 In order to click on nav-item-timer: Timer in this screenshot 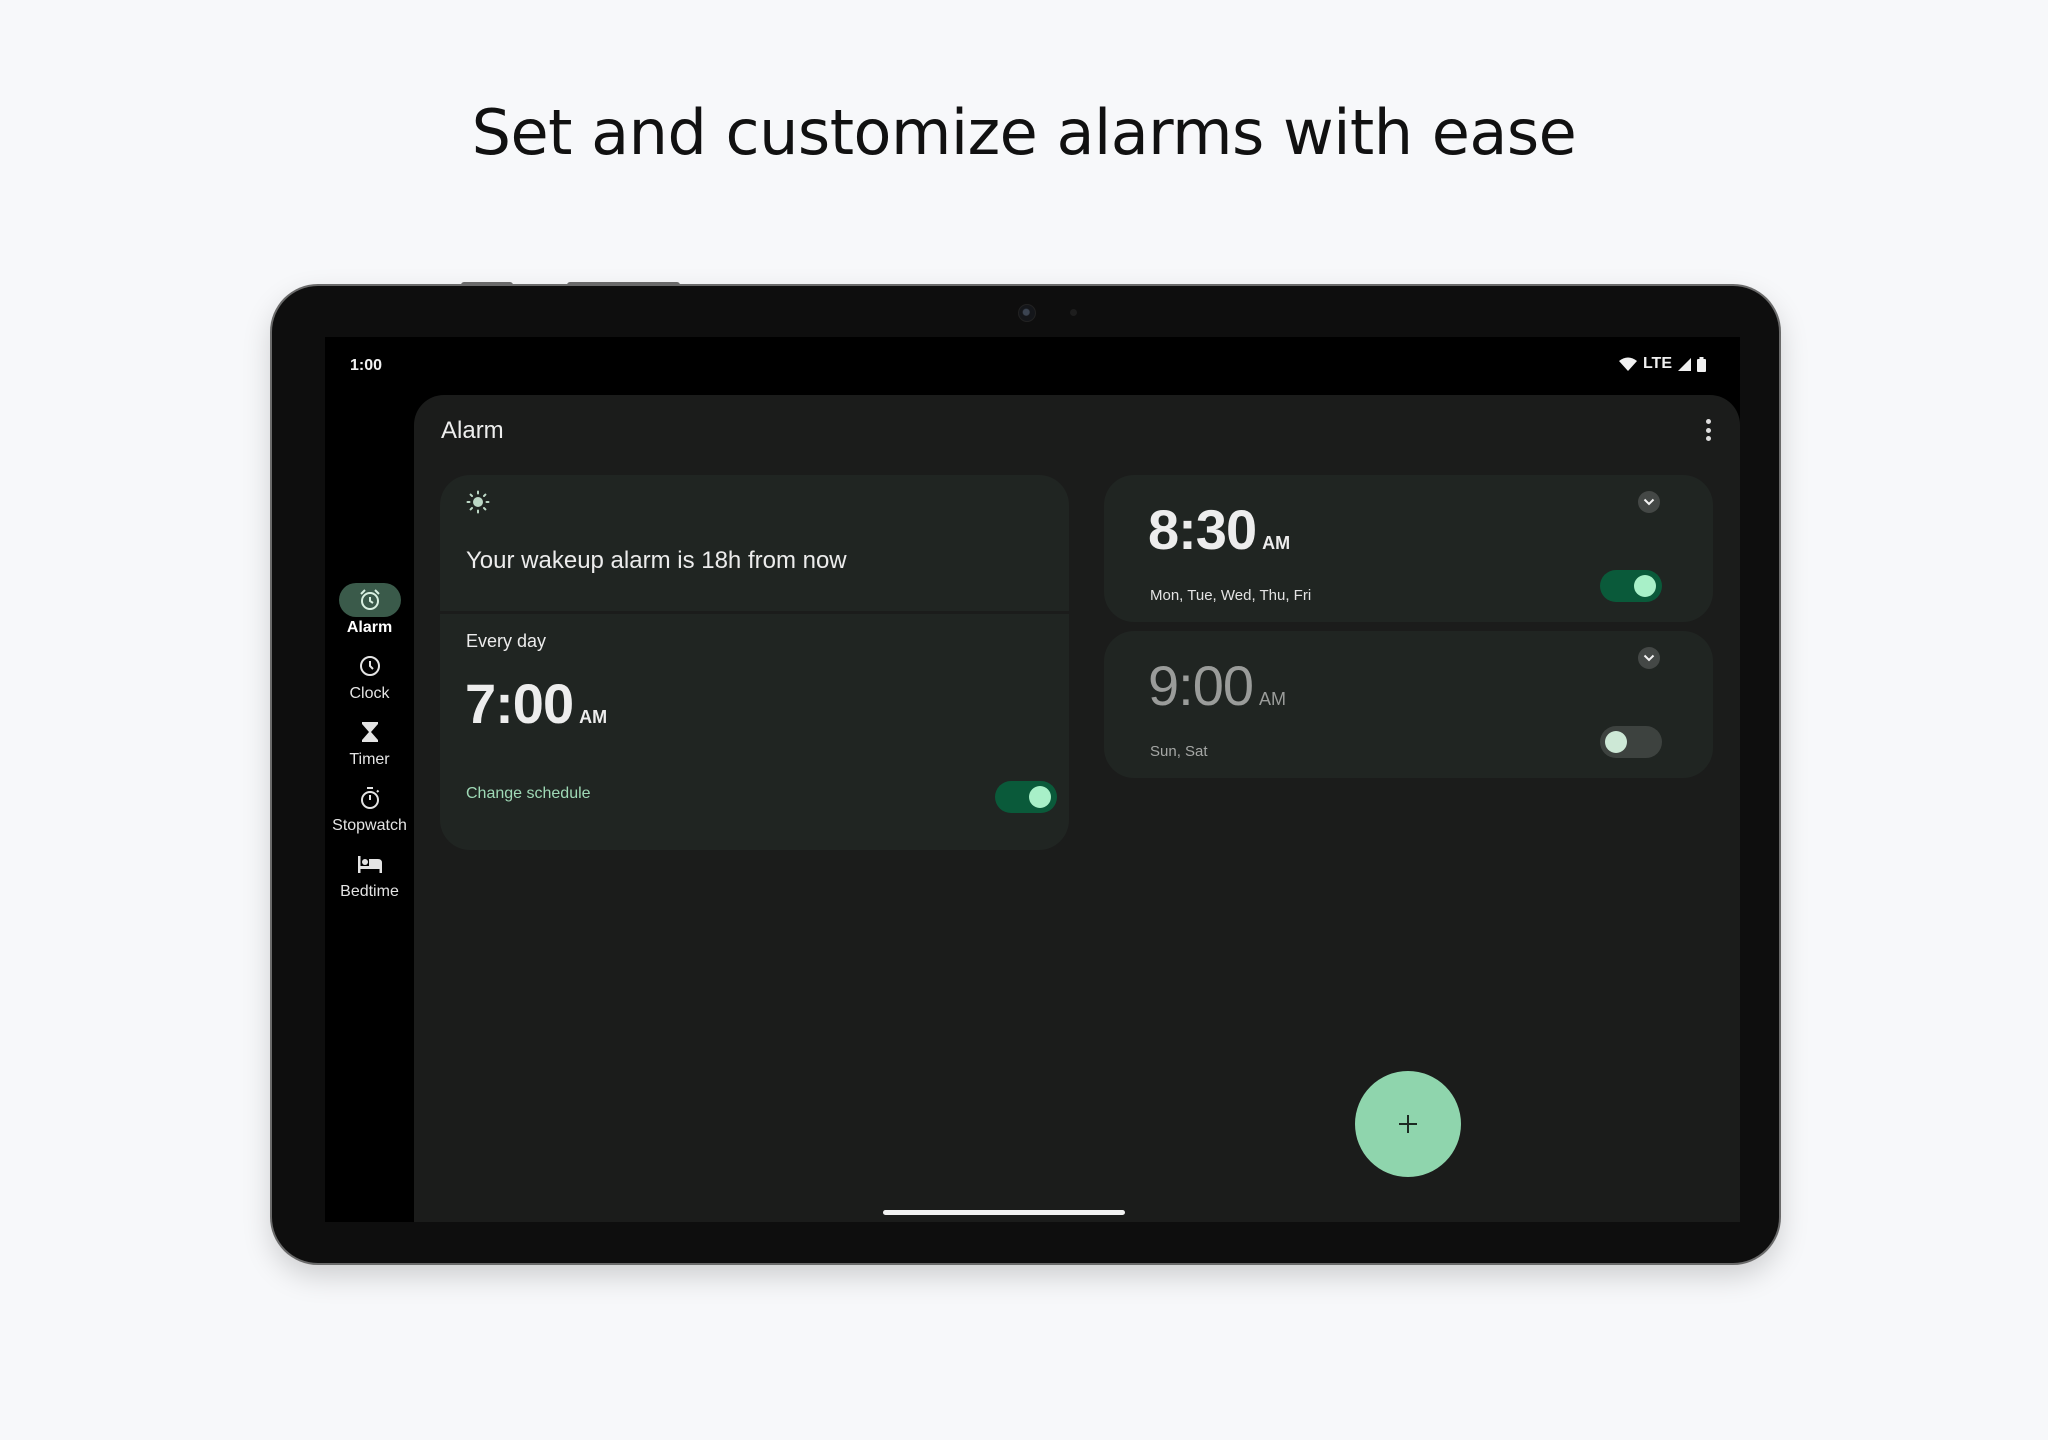, I will do `click(369, 742)`.